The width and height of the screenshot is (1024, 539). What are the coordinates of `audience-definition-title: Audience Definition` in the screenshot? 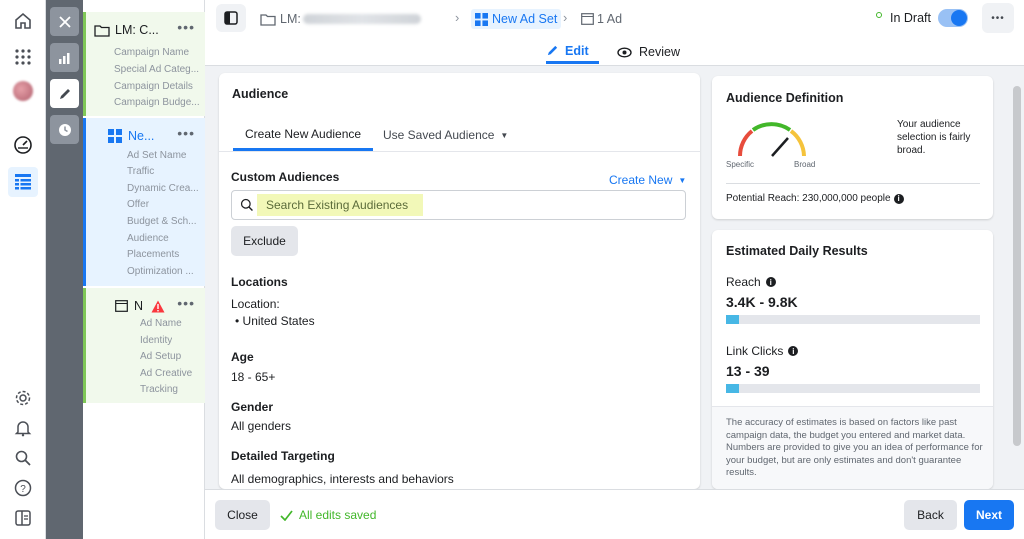 It's located at (785, 98).